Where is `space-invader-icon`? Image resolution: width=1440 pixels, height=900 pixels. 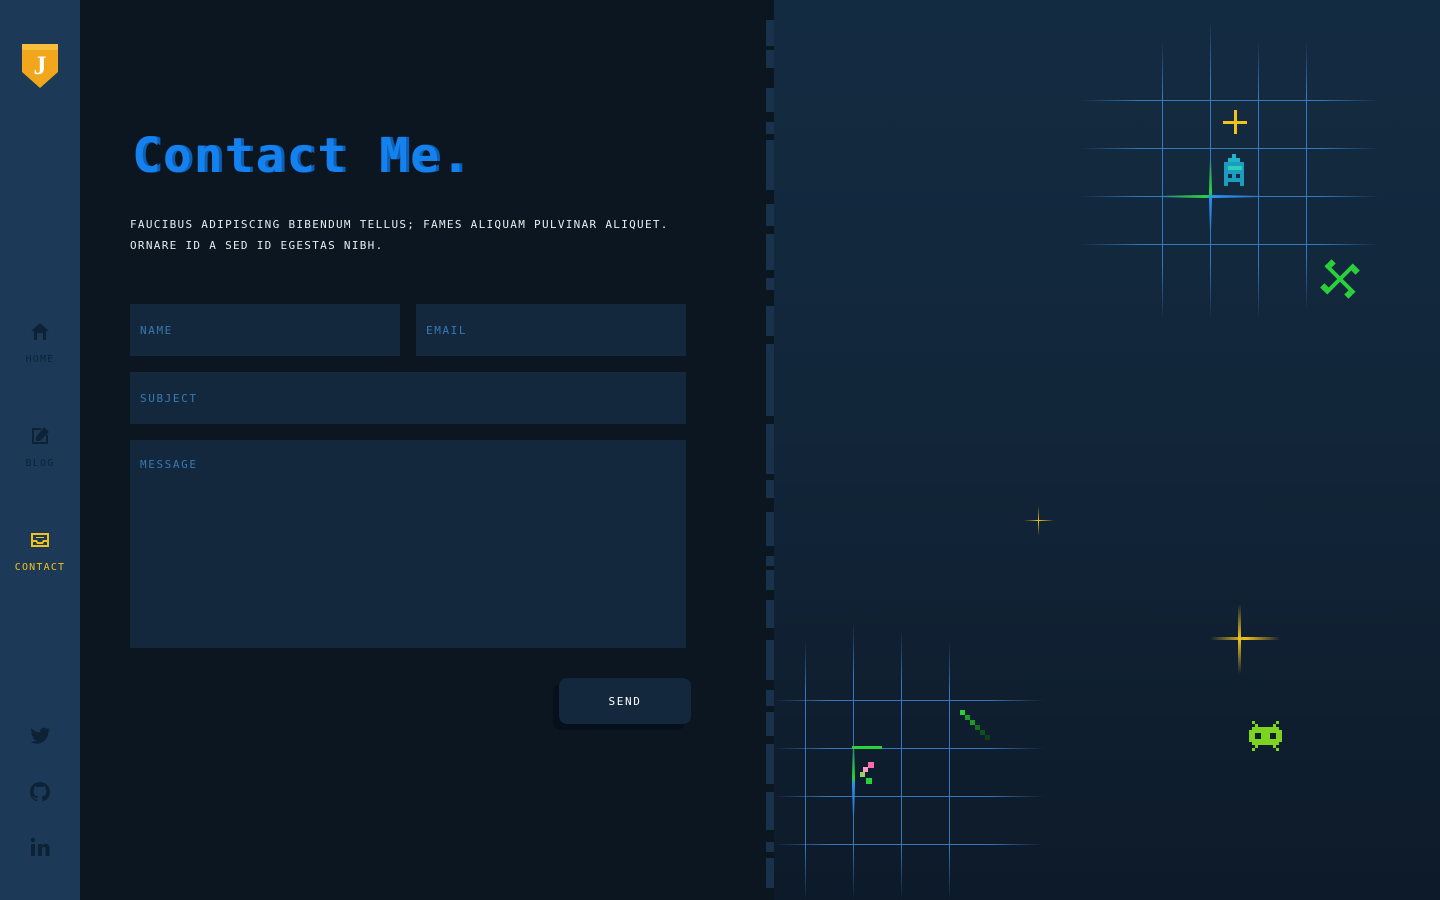 space-invader-icon is located at coordinates (1265, 736).